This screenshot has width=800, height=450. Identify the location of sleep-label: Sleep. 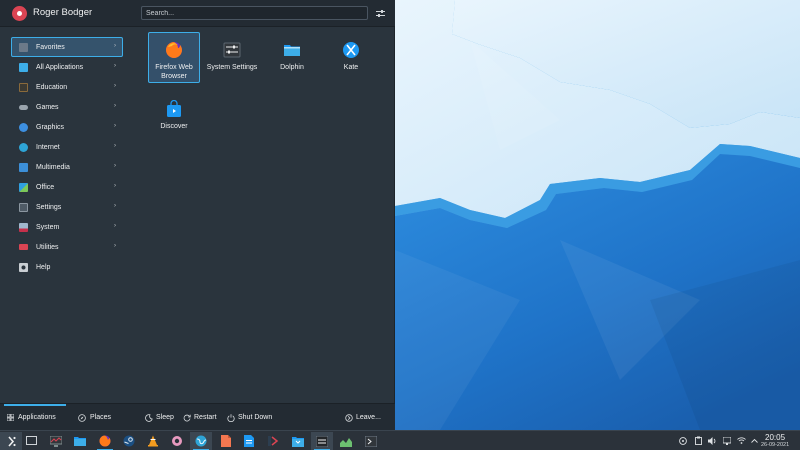
(165, 417).